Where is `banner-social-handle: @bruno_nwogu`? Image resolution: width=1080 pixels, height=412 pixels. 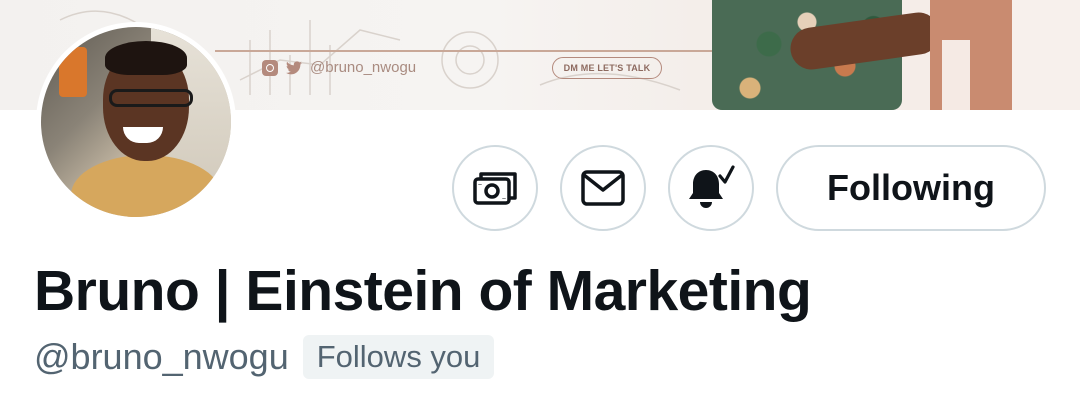 banner-social-handle: @bruno_nwogu is located at coordinates (363, 67).